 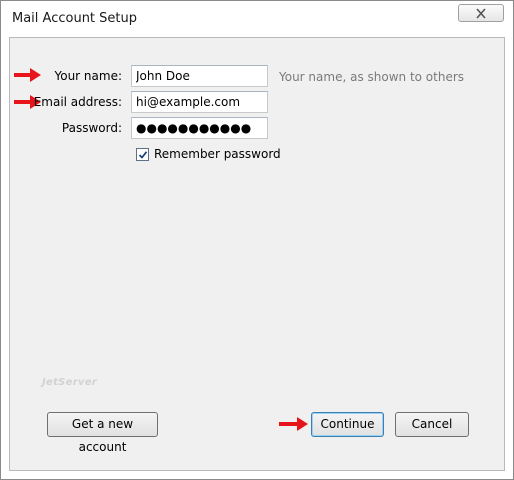 What do you see at coordinates (77, 102) in the screenshot?
I see `email-label: Email address:` at bounding box center [77, 102].